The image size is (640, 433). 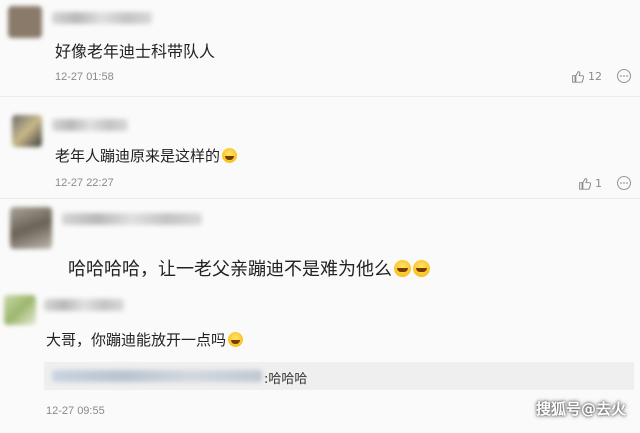 I want to click on watermark: 搜狐号@去火, so click(x=580, y=409).